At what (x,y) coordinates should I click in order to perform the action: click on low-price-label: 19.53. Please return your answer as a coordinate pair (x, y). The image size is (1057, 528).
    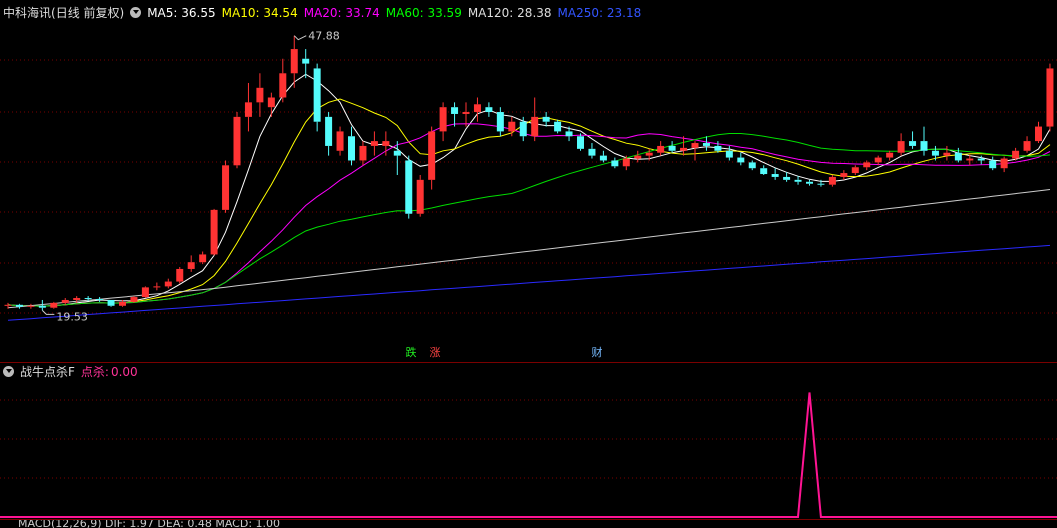
    Looking at the image, I should click on (72, 316).